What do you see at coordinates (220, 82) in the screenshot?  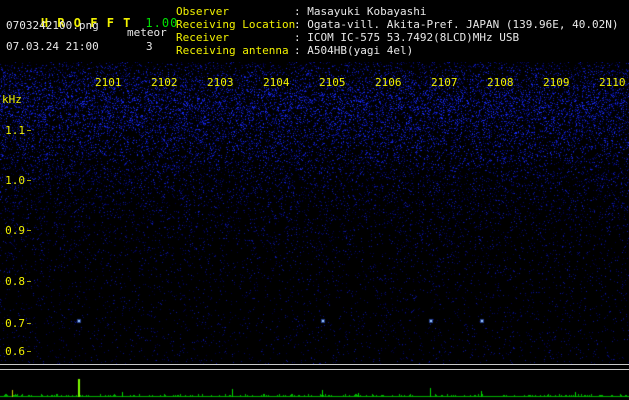 I see `time-tick-label: 2103` at bounding box center [220, 82].